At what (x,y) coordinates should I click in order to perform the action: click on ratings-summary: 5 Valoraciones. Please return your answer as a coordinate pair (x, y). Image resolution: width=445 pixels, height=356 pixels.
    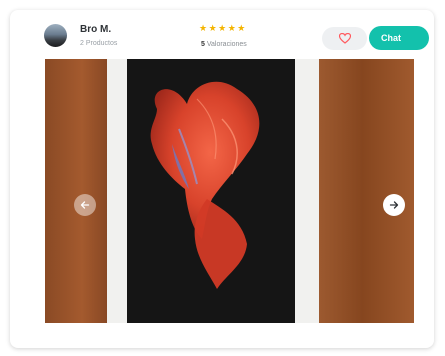
    Looking at the image, I should click on (224, 44).